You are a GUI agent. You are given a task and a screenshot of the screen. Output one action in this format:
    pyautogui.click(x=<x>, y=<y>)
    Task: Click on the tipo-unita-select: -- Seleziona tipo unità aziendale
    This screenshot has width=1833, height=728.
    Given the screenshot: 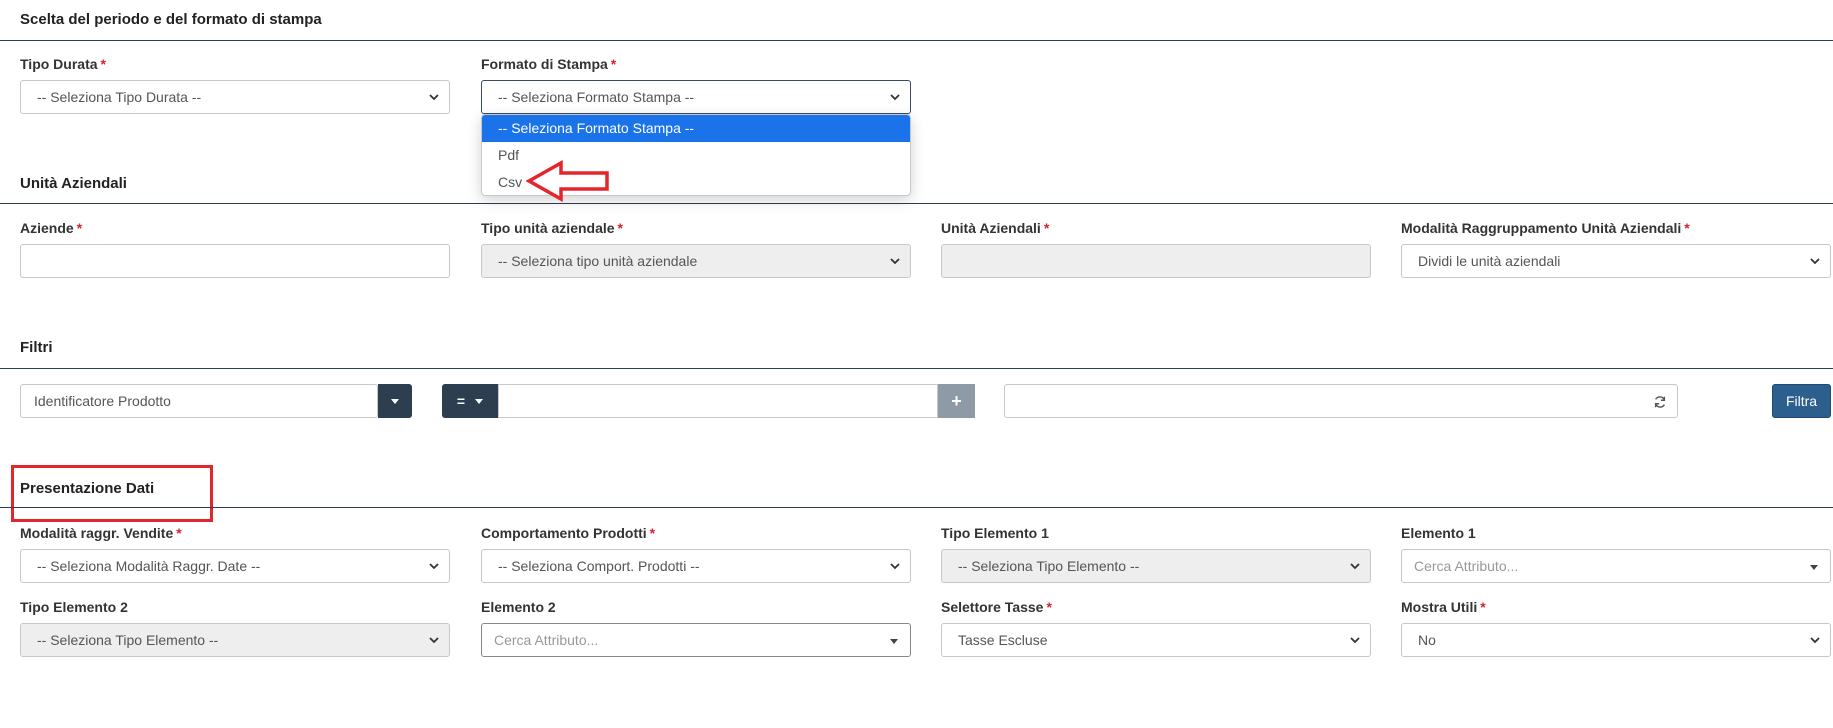 What is the action you would take?
    pyautogui.click(x=696, y=261)
    